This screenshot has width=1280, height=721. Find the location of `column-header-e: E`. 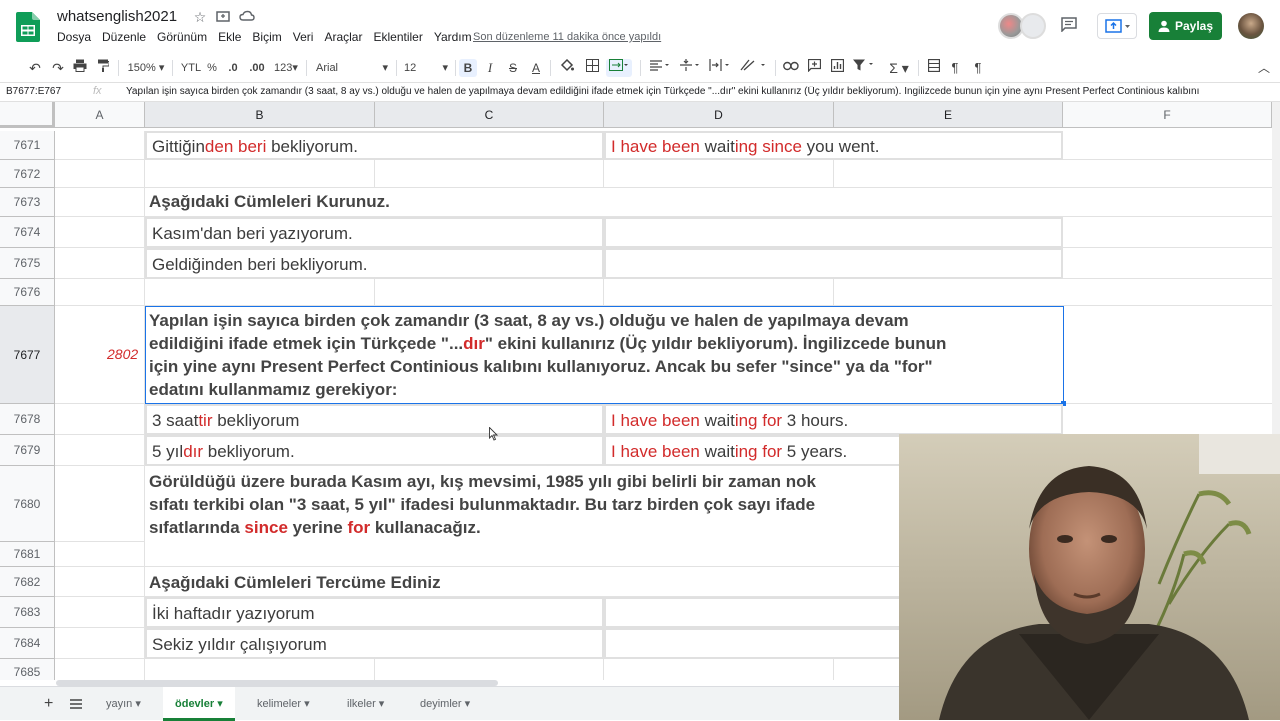

column-header-e: E is located at coordinates (948, 115).